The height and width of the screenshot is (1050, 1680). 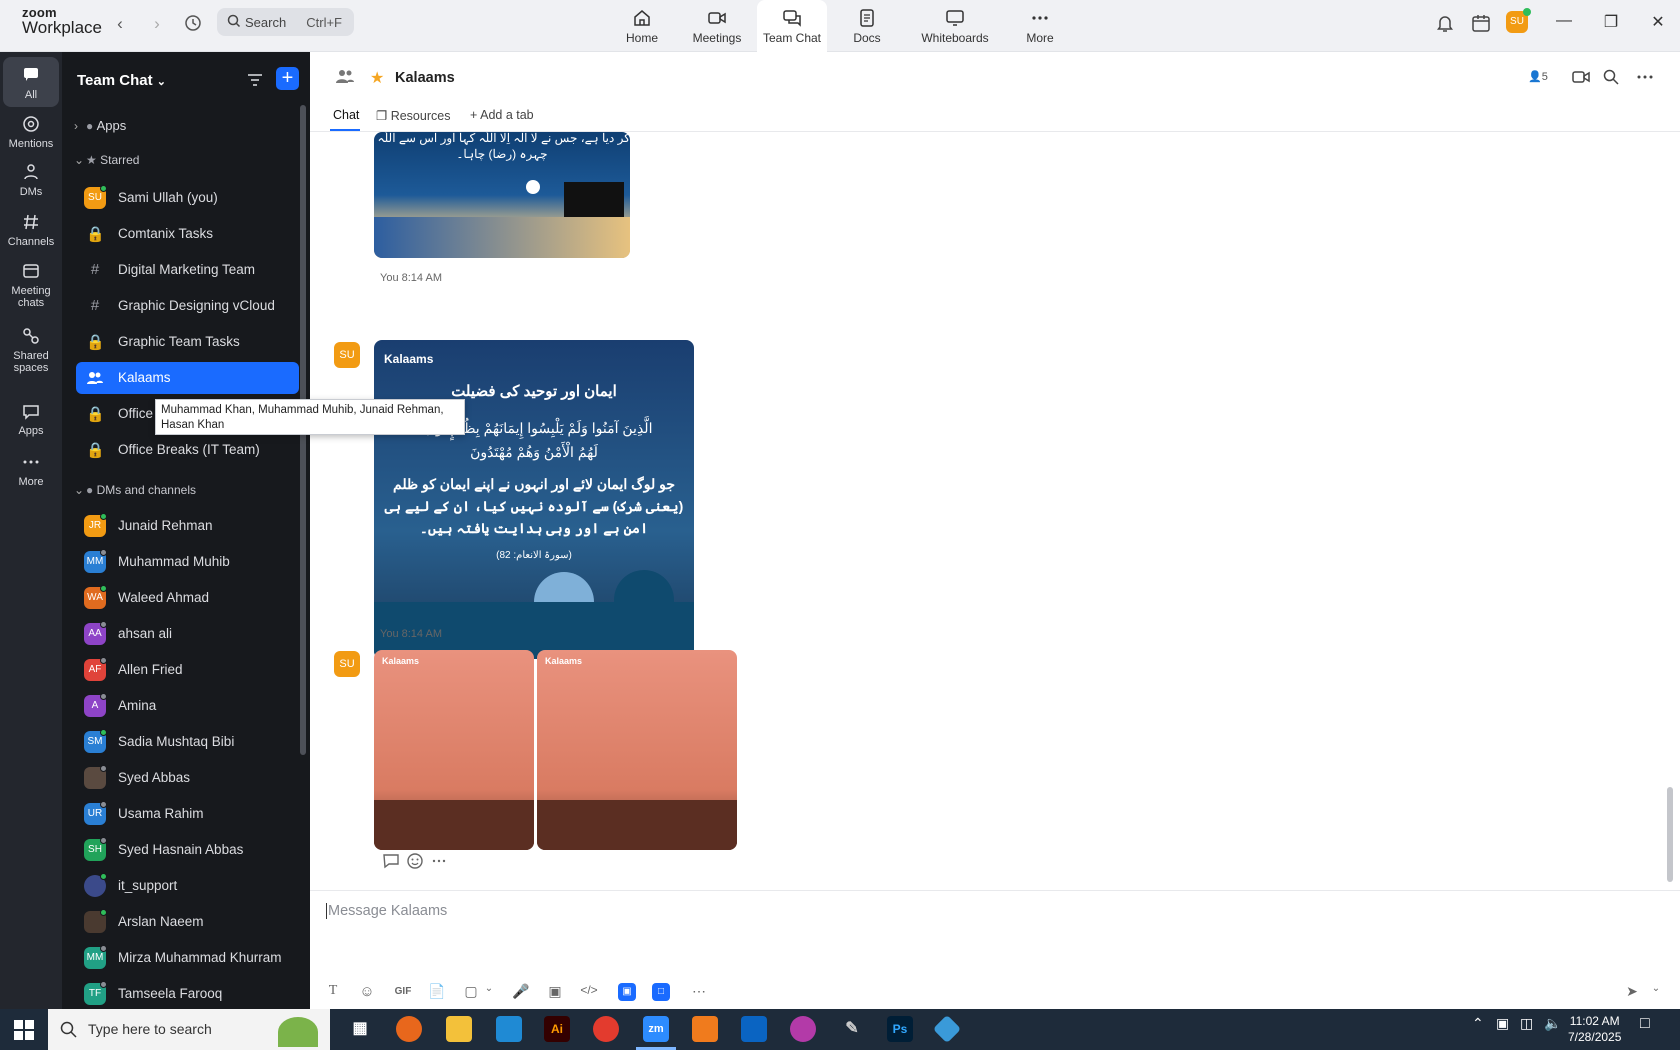 I want to click on sidebar-item-amina: A Amina, so click(x=187, y=706).